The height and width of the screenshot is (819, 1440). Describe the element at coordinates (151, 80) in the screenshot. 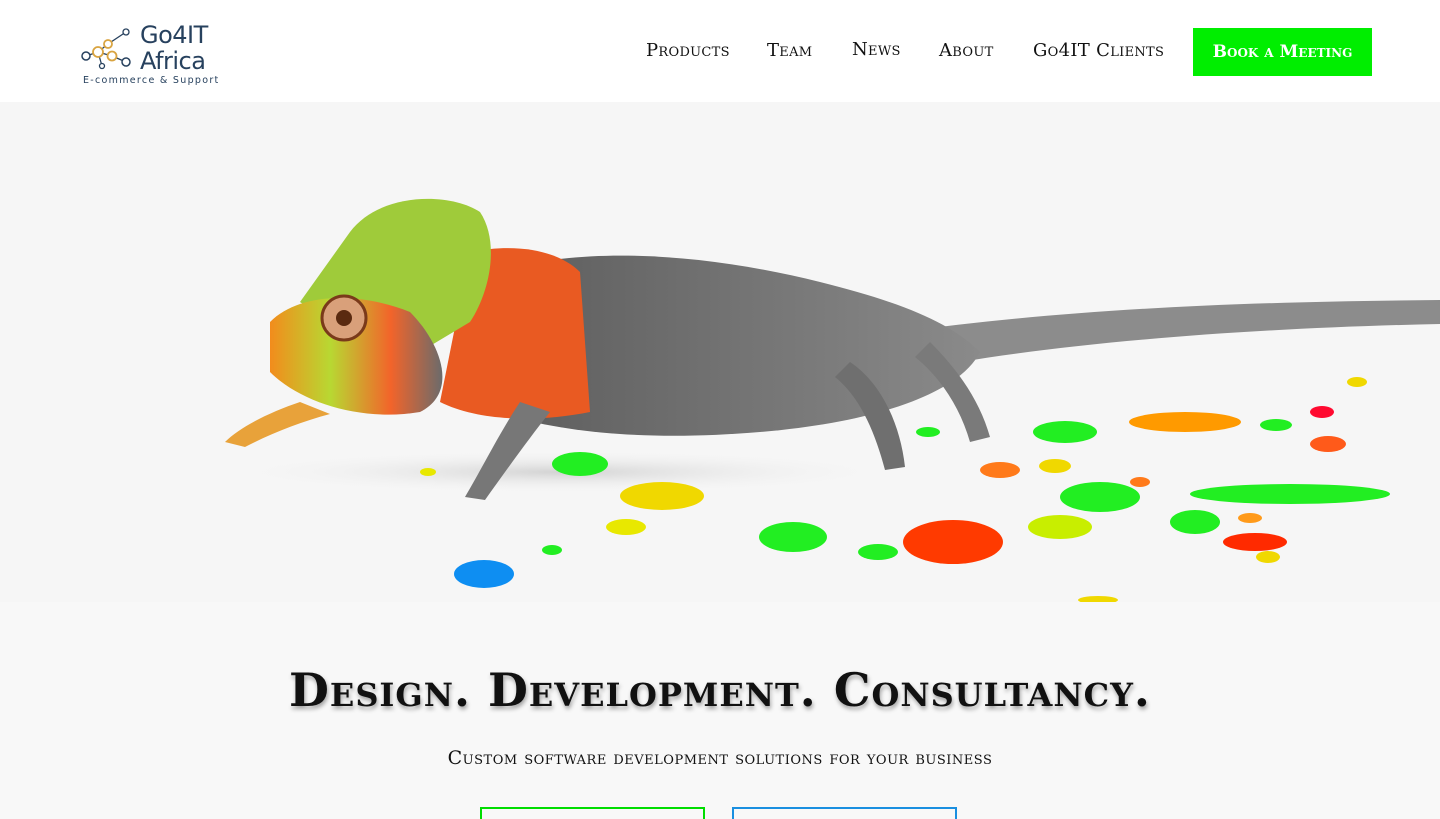

I see `logo-tagline: E-commerce & Support` at that location.